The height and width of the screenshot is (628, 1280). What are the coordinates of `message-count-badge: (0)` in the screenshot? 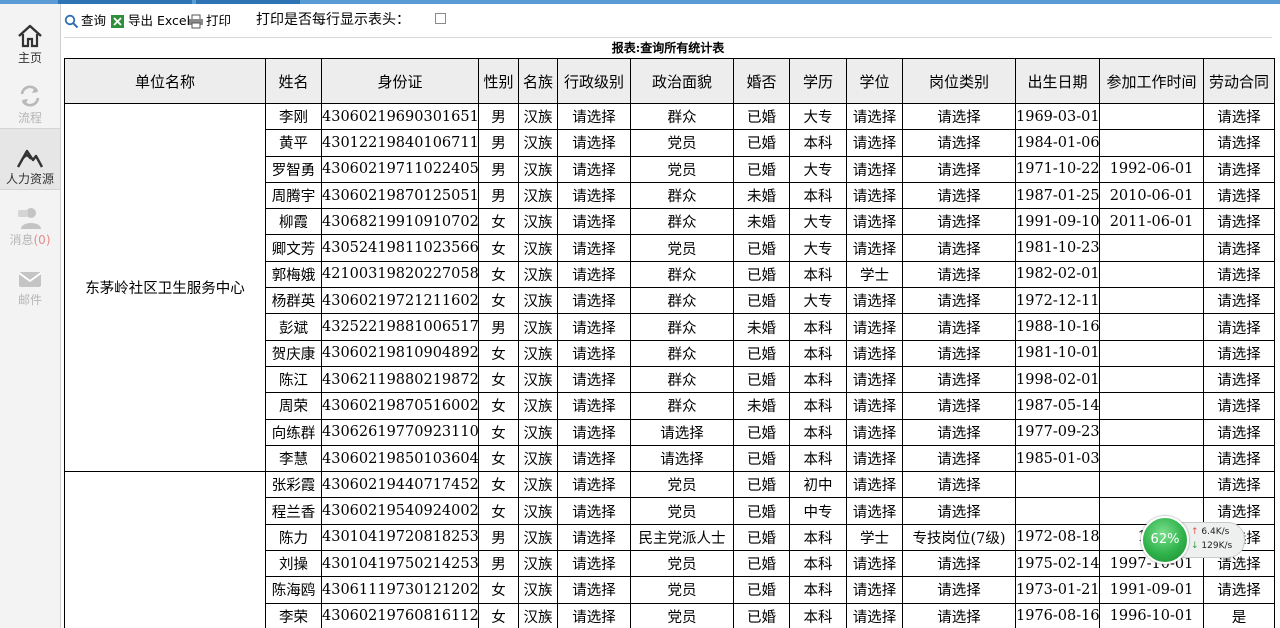 It's located at (42, 240).